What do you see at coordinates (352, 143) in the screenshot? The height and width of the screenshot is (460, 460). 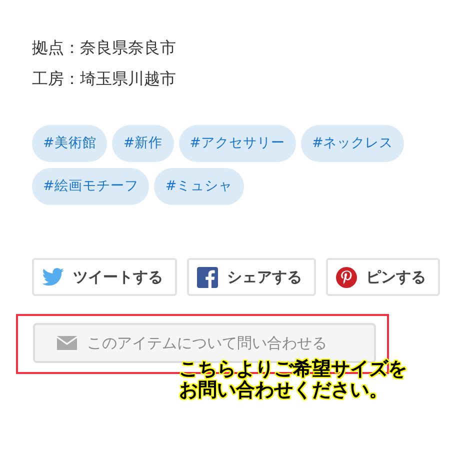 I see `hashtag-link: #ネックレス` at bounding box center [352, 143].